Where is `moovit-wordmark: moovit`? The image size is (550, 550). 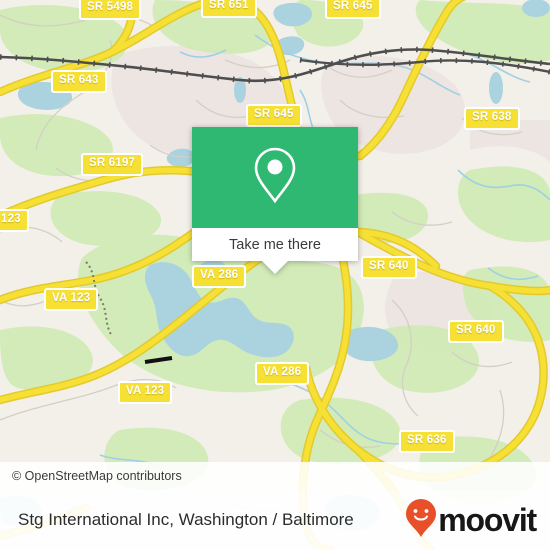 moovit-wordmark: moovit is located at coordinates (487, 520).